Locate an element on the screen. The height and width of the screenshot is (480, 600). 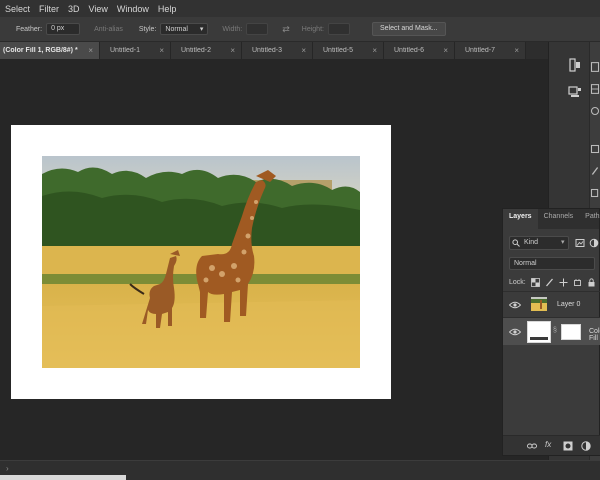
style-select: Normal ▾ is located at coordinates (184, 29).